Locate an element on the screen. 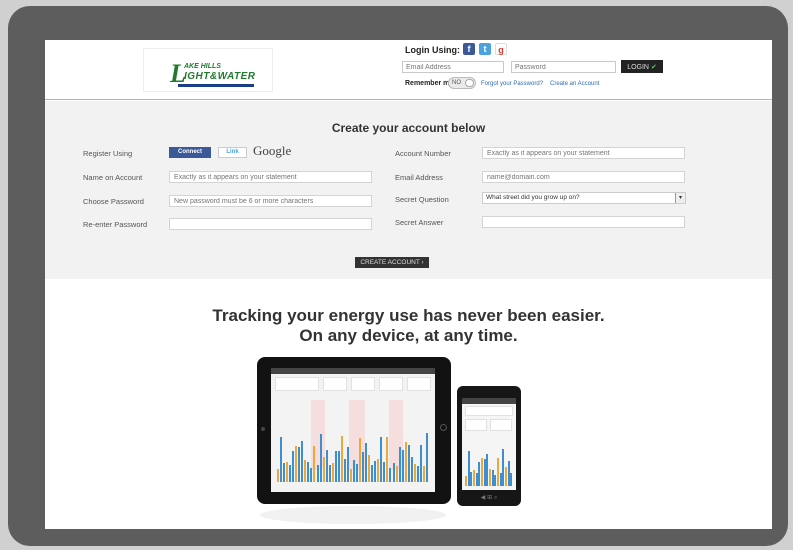 The image size is (793, 550). login-using-label: Login Using: is located at coordinates (432, 50).